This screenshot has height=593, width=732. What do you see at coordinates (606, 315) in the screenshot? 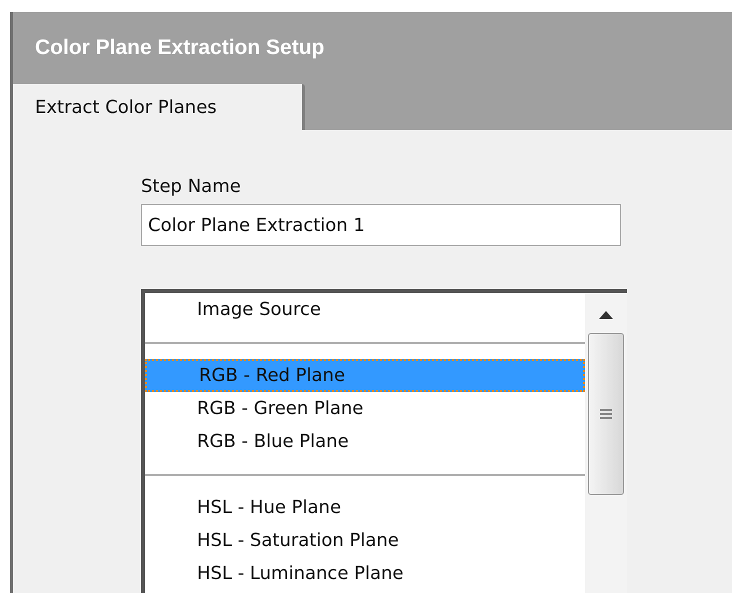
I see `scroll-up-icon` at bounding box center [606, 315].